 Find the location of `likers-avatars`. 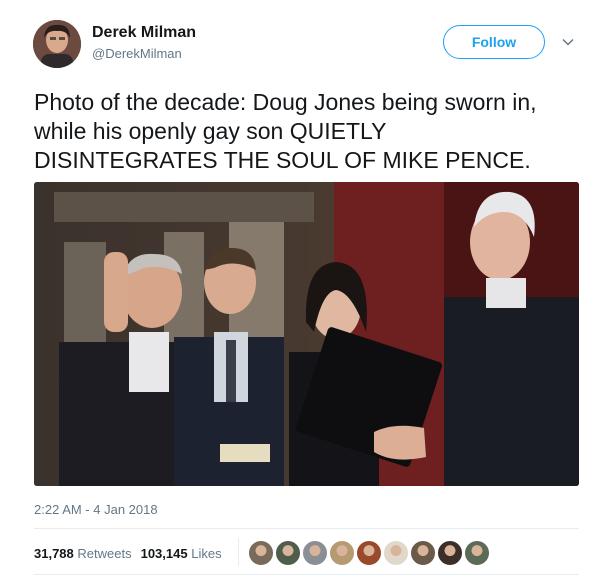

likers-avatars is located at coordinates (369, 553).